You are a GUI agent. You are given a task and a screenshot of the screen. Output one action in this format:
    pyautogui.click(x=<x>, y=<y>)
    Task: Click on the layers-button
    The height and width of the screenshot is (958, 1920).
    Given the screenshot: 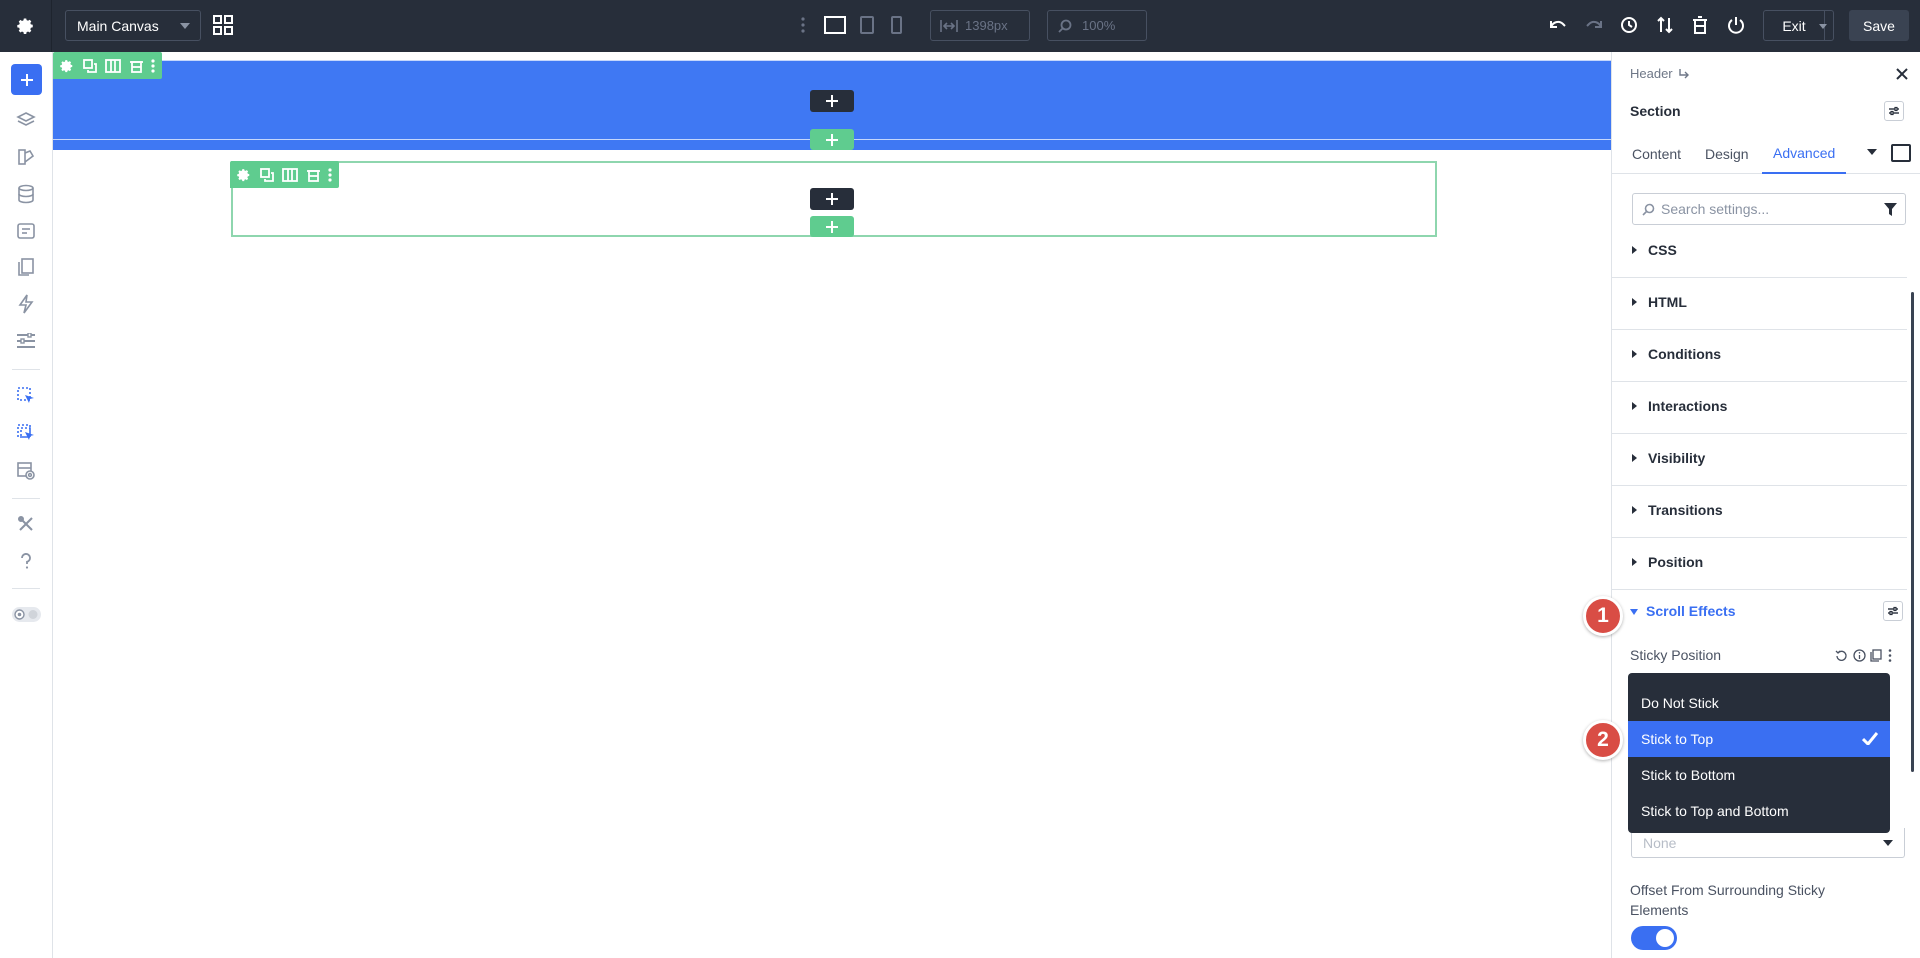 What is the action you would take?
    pyautogui.click(x=26, y=121)
    